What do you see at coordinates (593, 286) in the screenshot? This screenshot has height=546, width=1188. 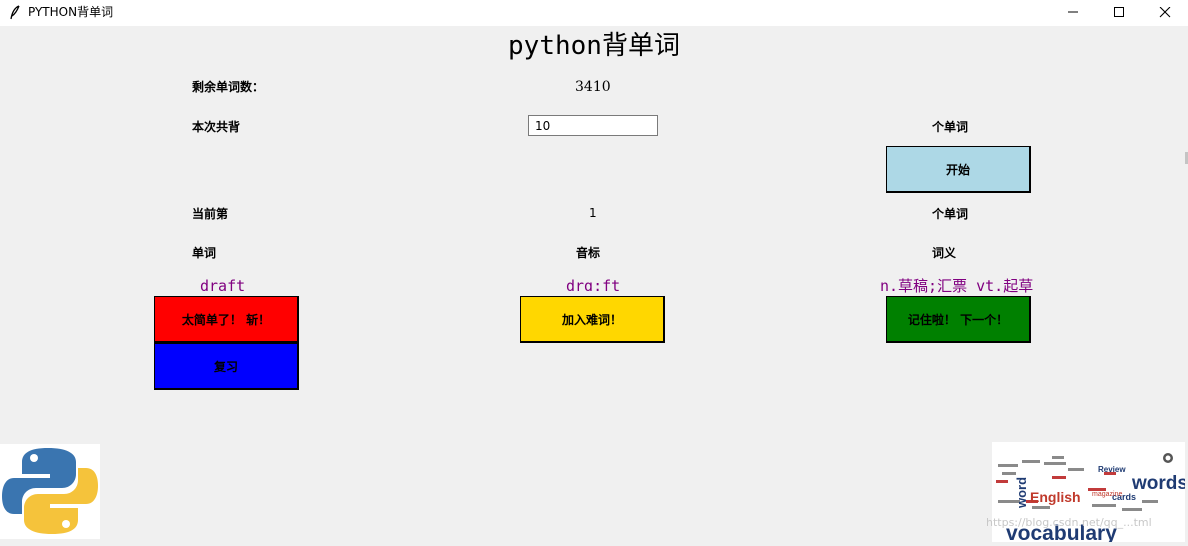 I see `current-phonetic: drɑ:ft` at bounding box center [593, 286].